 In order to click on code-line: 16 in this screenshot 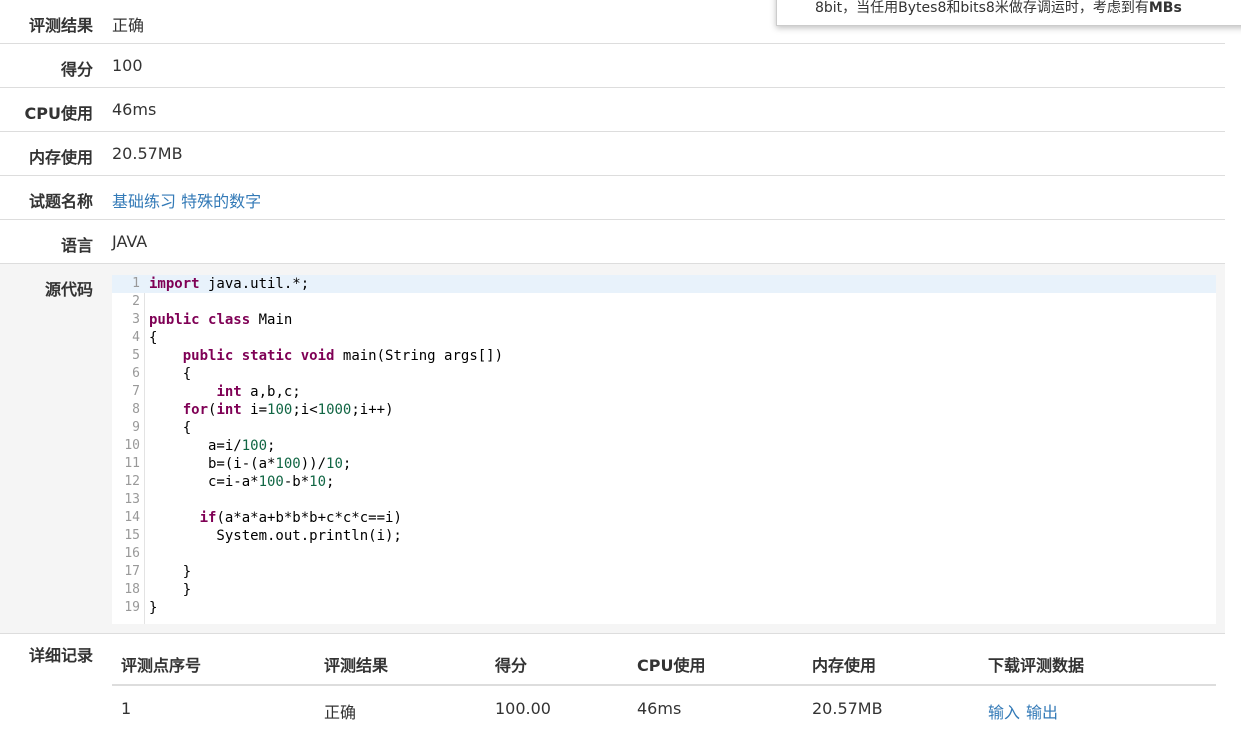, I will do `click(664, 554)`.